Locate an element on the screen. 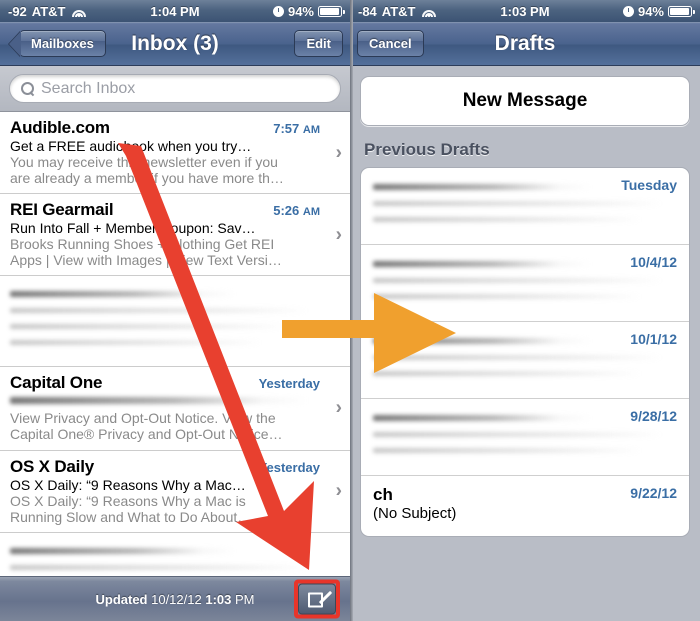 This screenshot has width=700, height=621. edit-button: Edit is located at coordinates (318, 43).